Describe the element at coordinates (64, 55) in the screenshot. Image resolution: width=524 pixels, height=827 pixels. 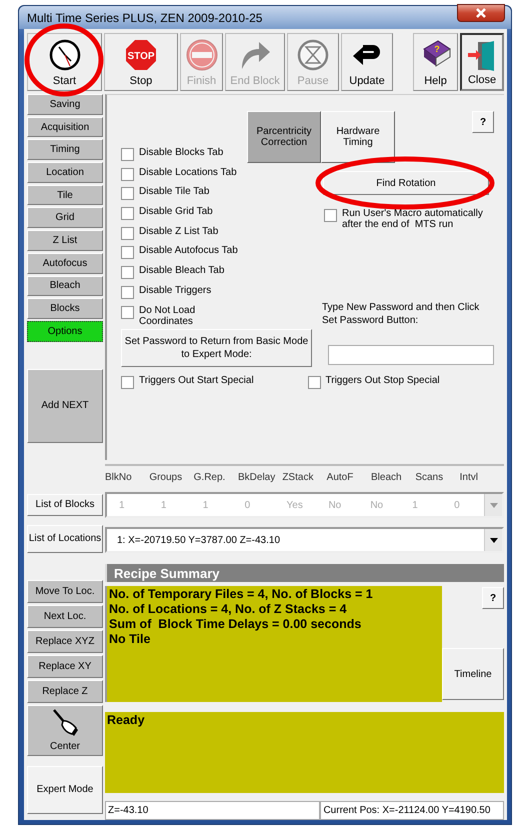
I see `clock-icon` at that location.